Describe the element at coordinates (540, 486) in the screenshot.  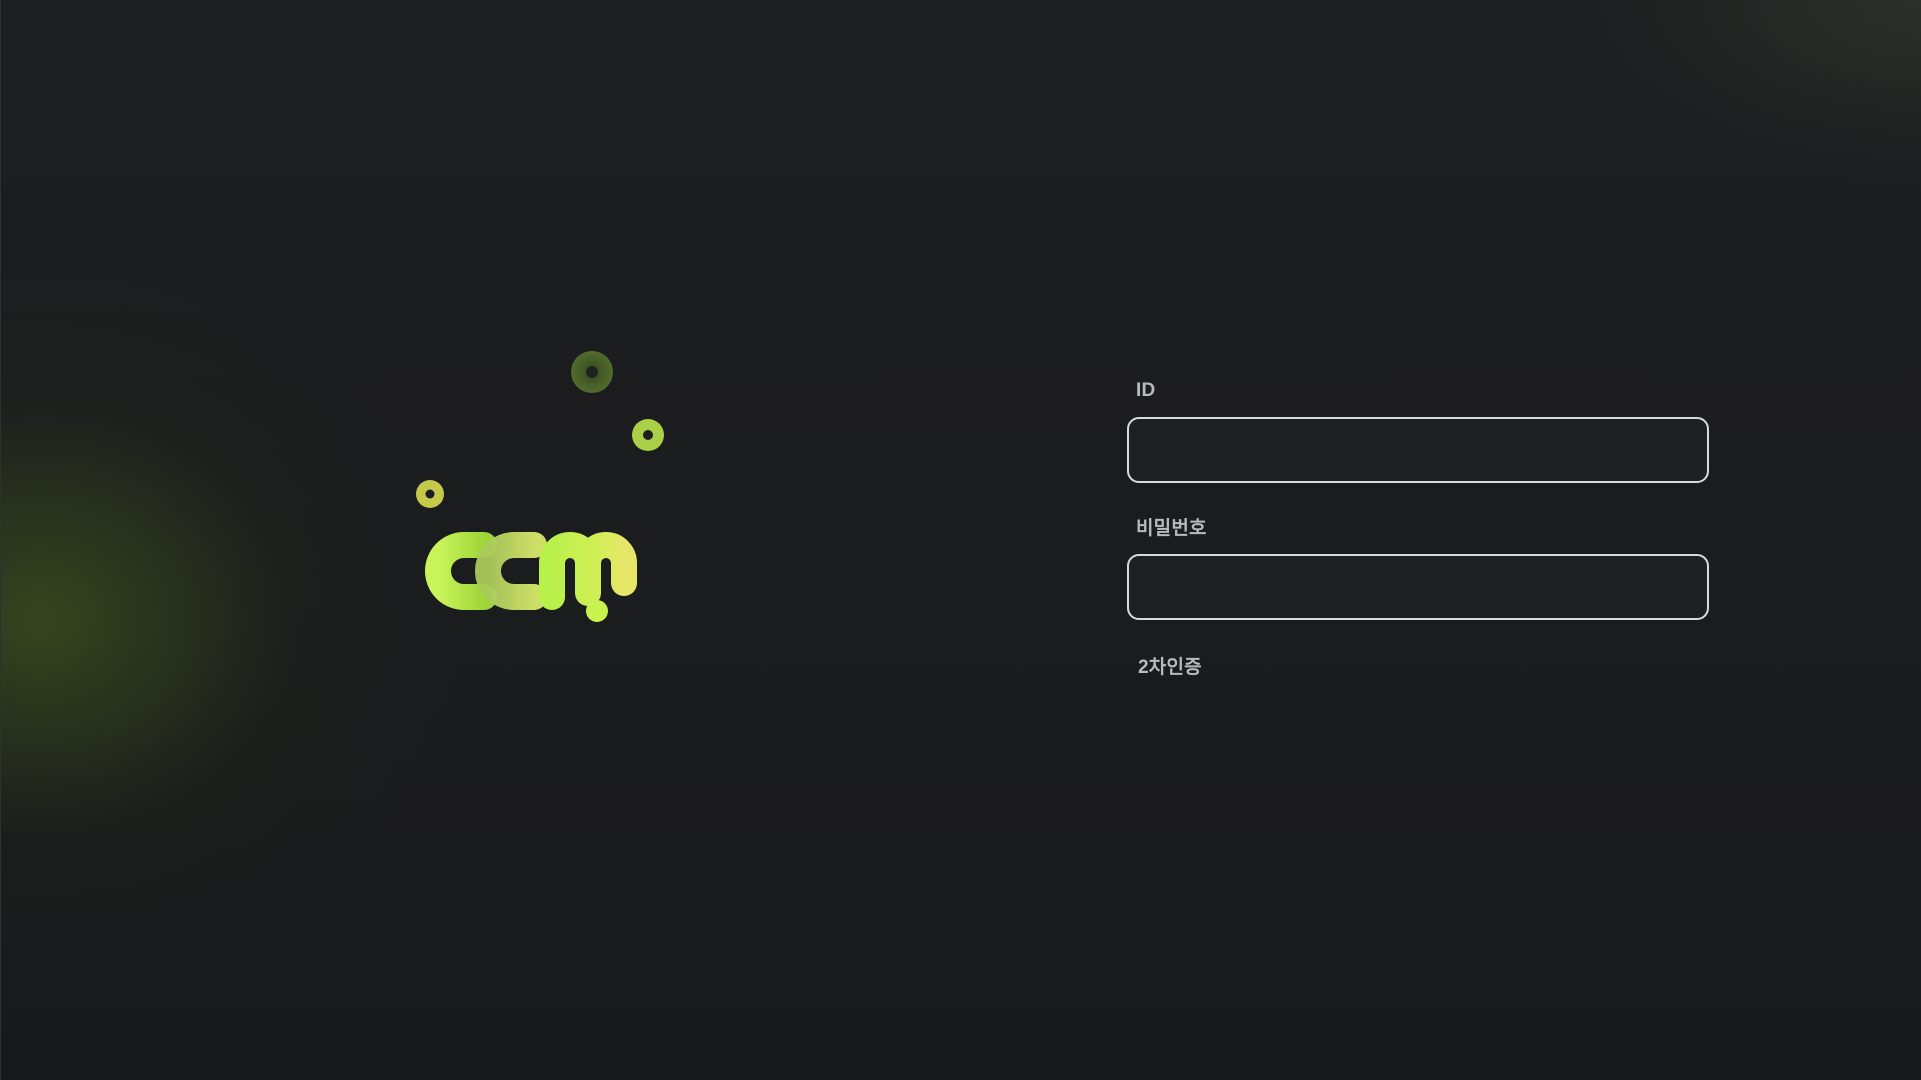
I see `ccm-logo-icon` at that location.